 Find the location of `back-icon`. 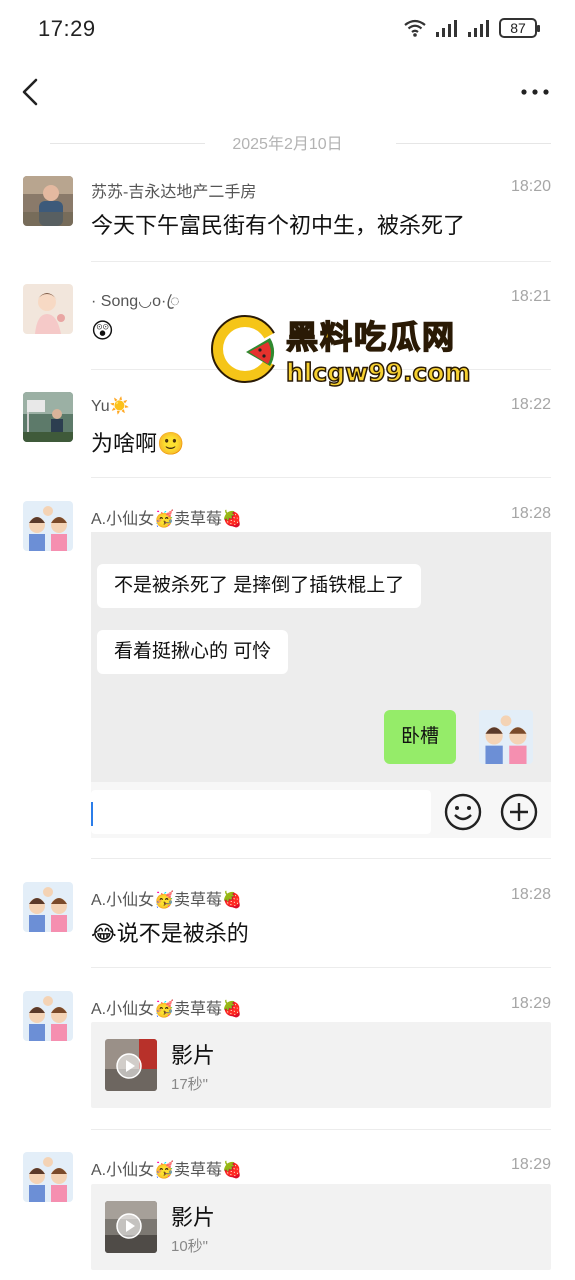

back-icon is located at coordinates (32, 92).